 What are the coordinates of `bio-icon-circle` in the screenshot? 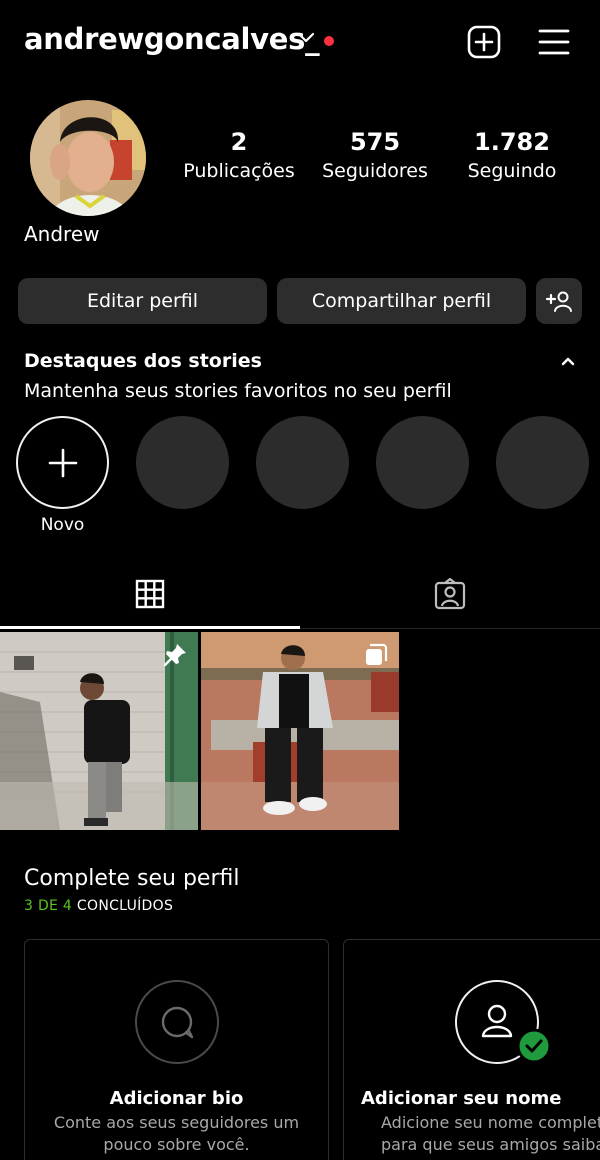 It's located at (177, 1022).